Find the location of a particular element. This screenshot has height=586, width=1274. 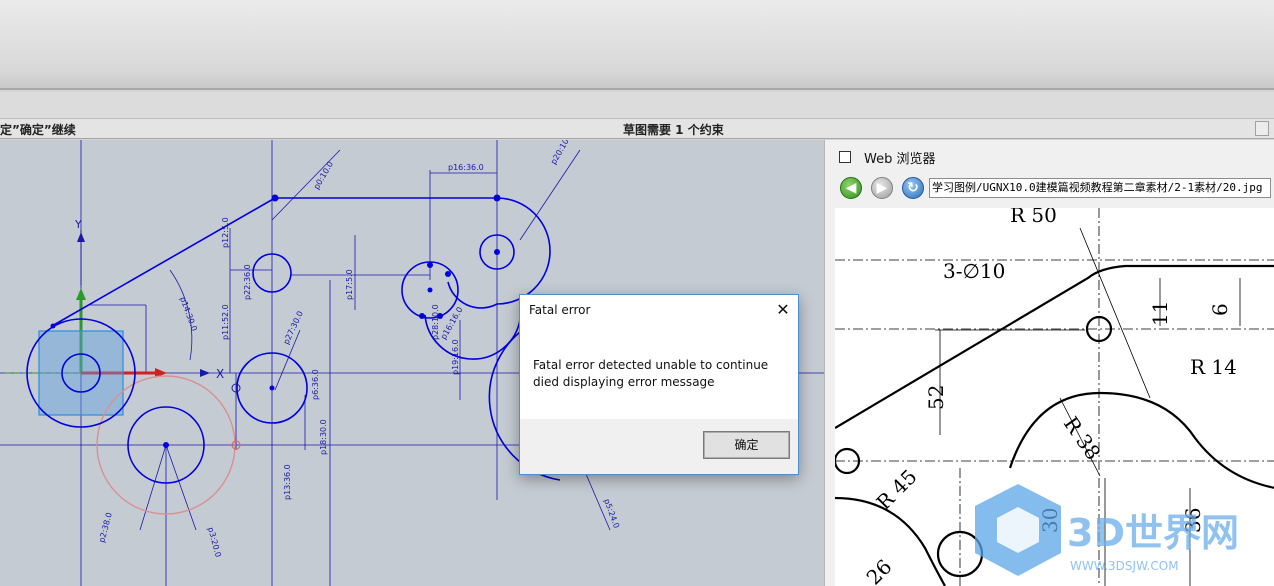

web-browser-header: Web 浏览器 is located at coordinates (1049, 155).